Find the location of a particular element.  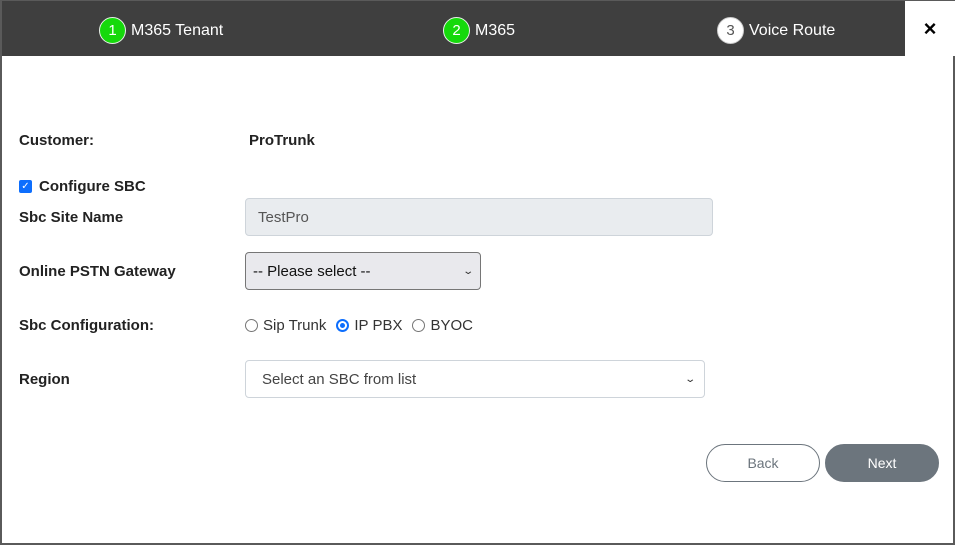

region-select: Select an SBC from list ⌄ is located at coordinates (475, 379).